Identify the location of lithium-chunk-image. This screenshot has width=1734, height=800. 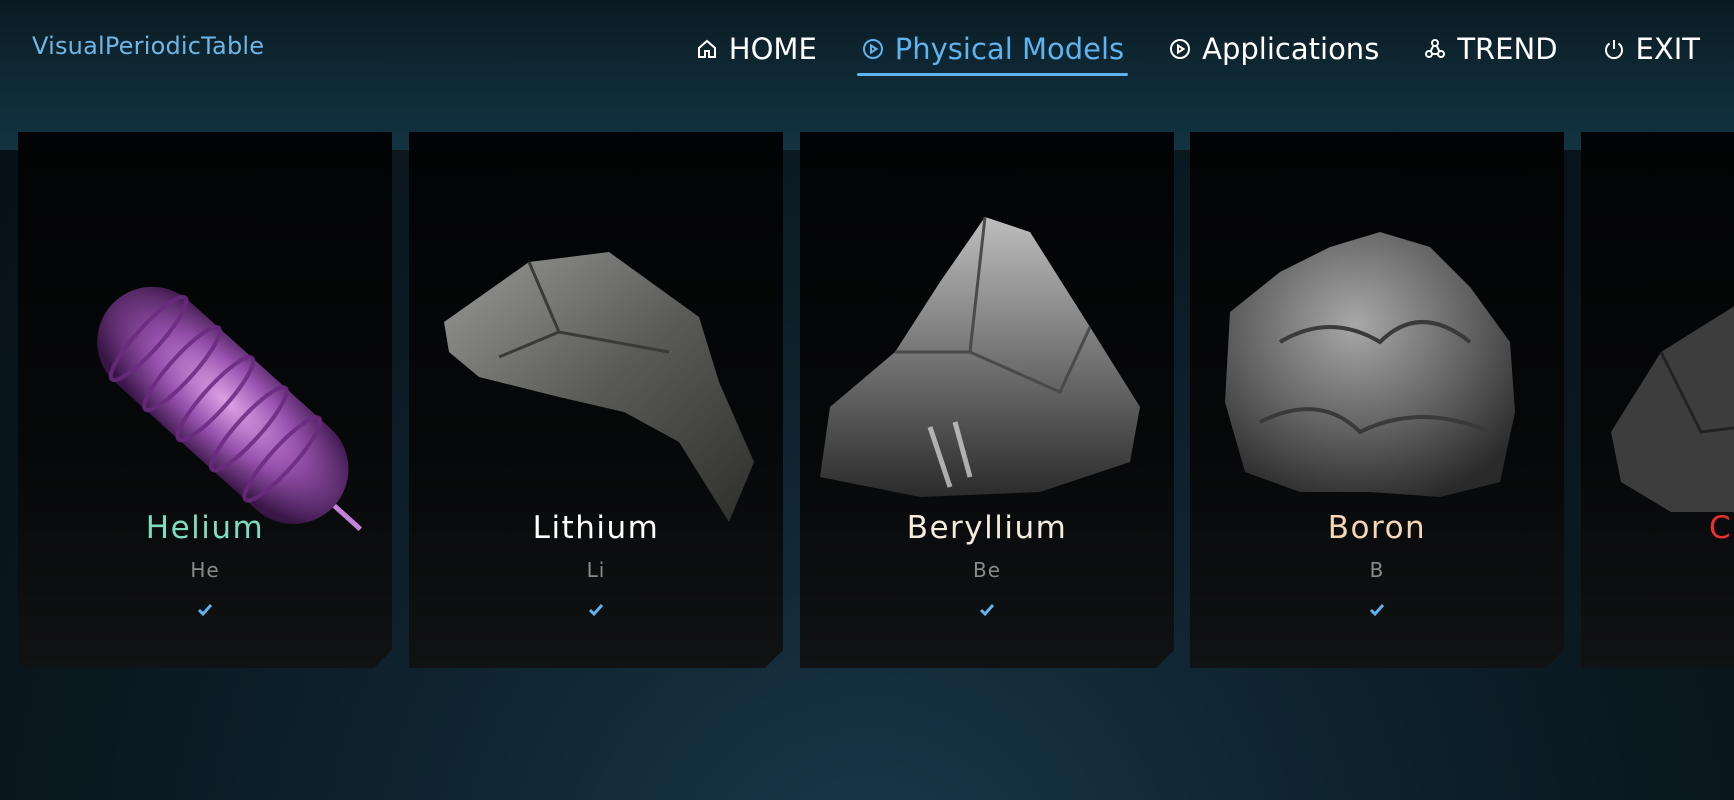
(596, 372).